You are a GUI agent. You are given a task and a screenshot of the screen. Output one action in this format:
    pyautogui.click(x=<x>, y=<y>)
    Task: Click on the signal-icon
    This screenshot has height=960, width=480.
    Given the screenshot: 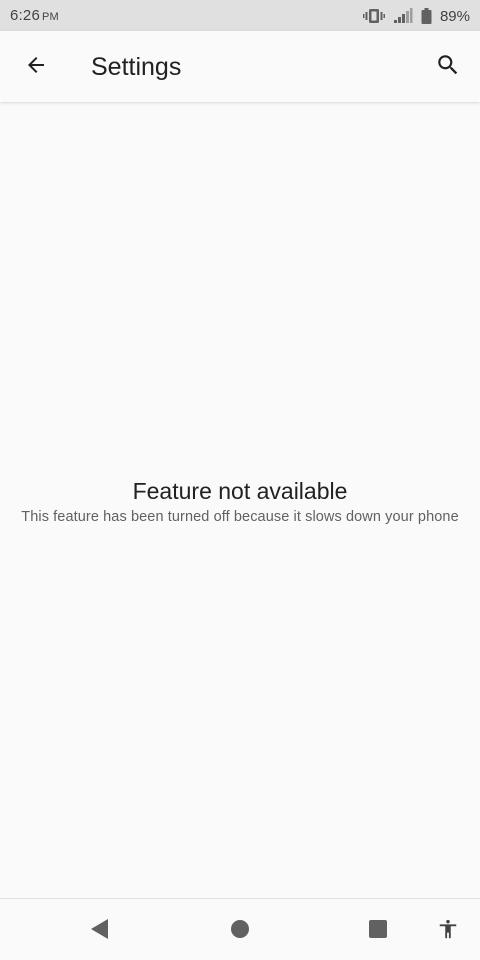 What is the action you would take?
    pyautogui.click(x=403, y=16)
    